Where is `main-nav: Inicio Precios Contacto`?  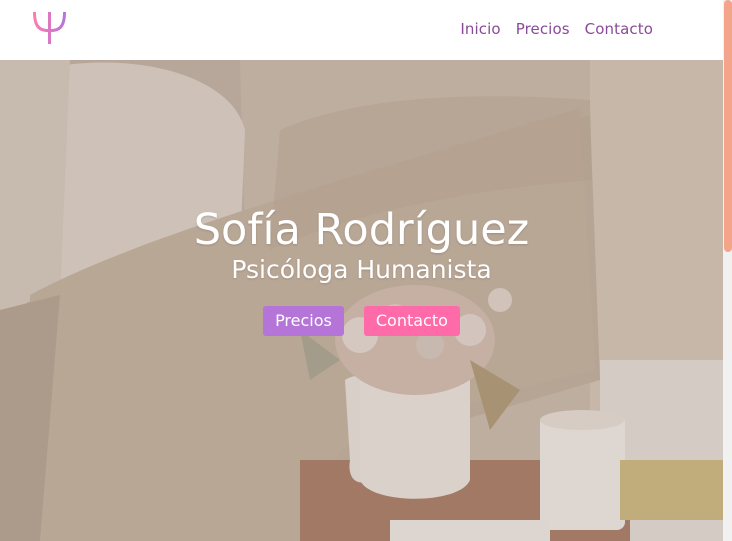
main-nav: Inicio Precios Contacto is located at coordinates (556, 29).